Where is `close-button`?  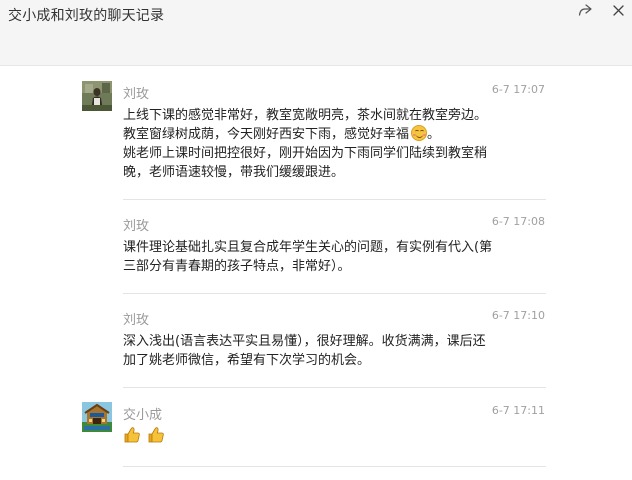 close-button is located at coordinates (618, 10).